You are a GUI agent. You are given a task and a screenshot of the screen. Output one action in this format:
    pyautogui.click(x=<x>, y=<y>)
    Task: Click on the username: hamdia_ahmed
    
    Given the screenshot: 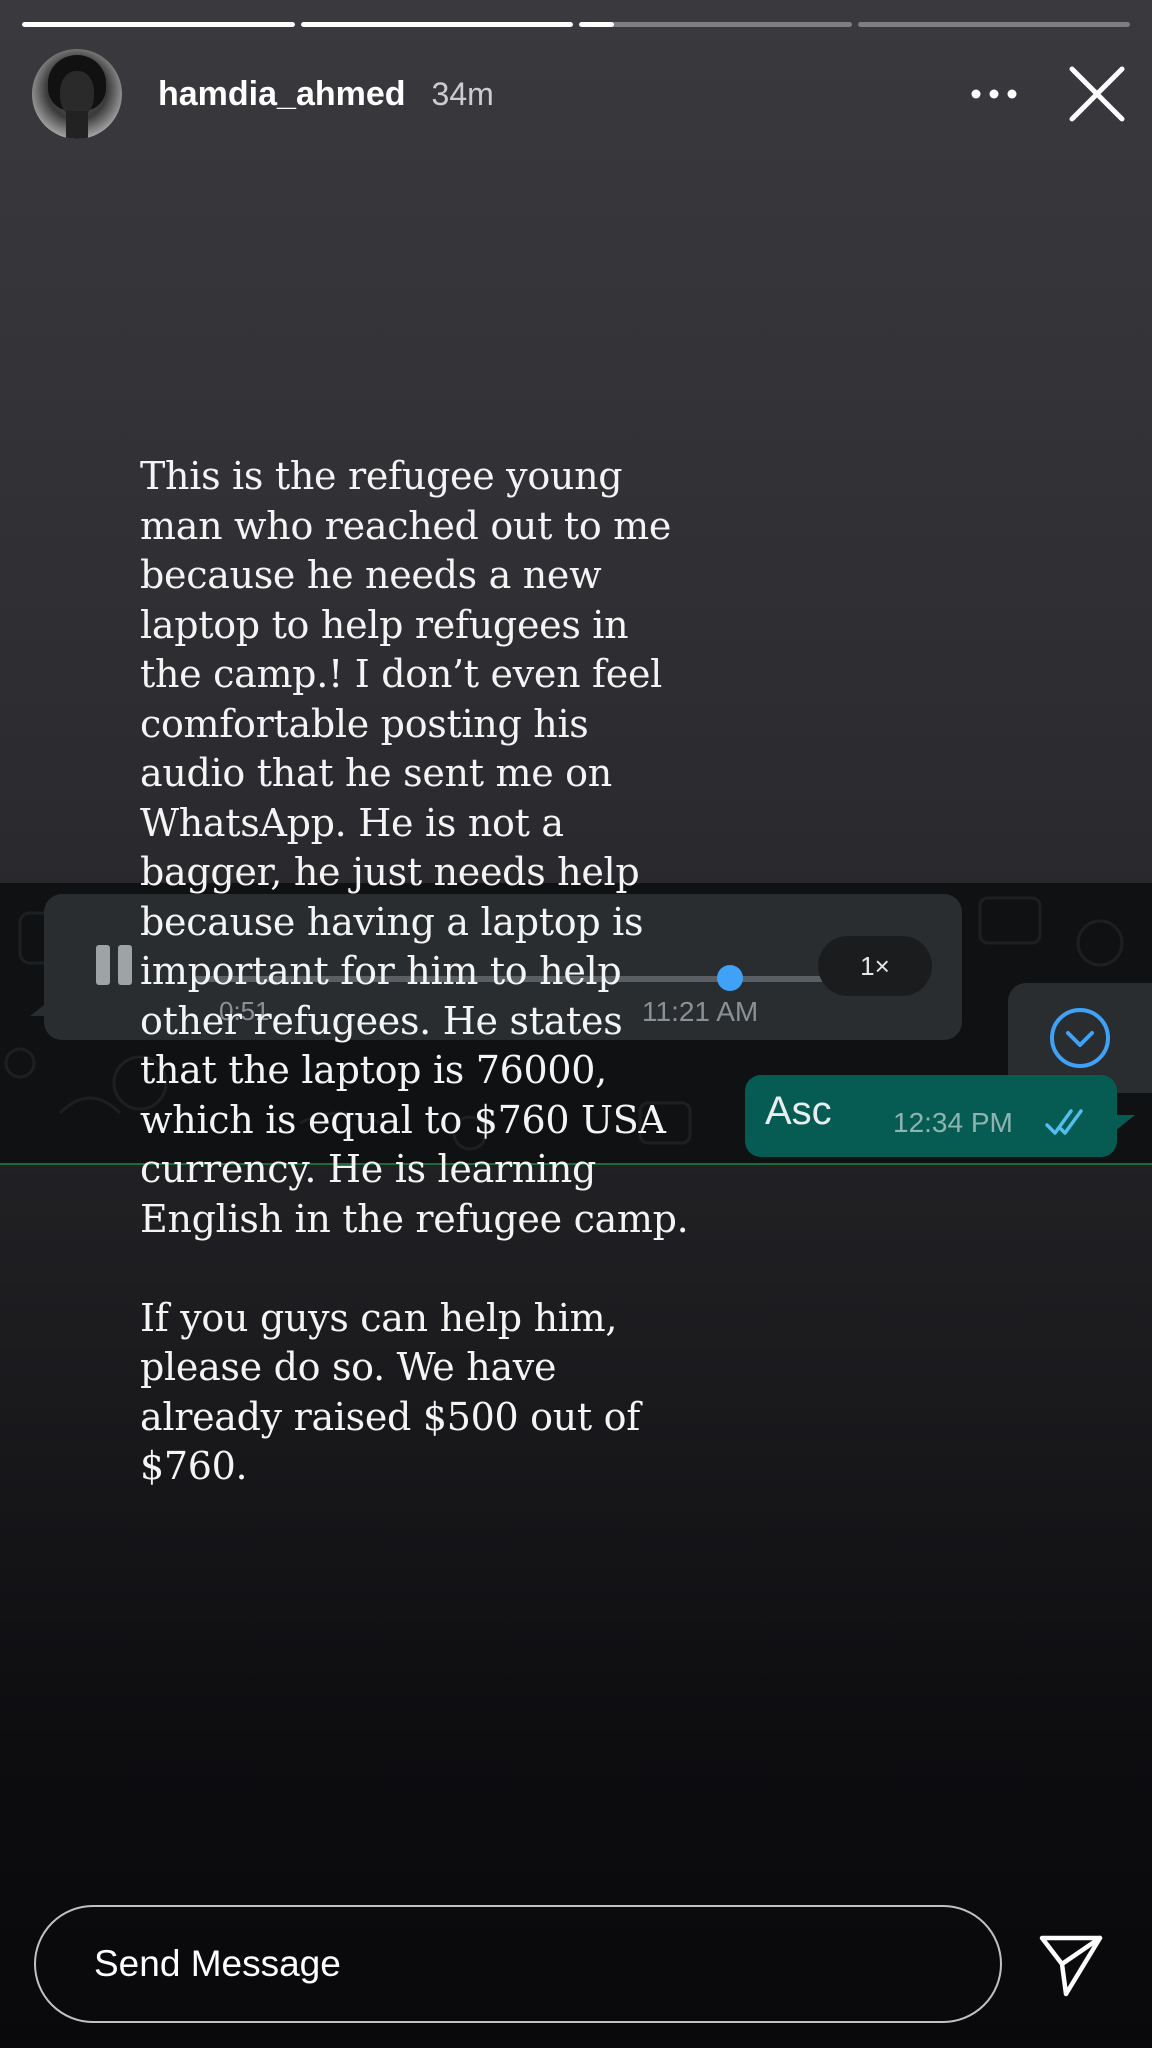 What is the action you would take?
    pyautogui.click(x=282, y=94)
    